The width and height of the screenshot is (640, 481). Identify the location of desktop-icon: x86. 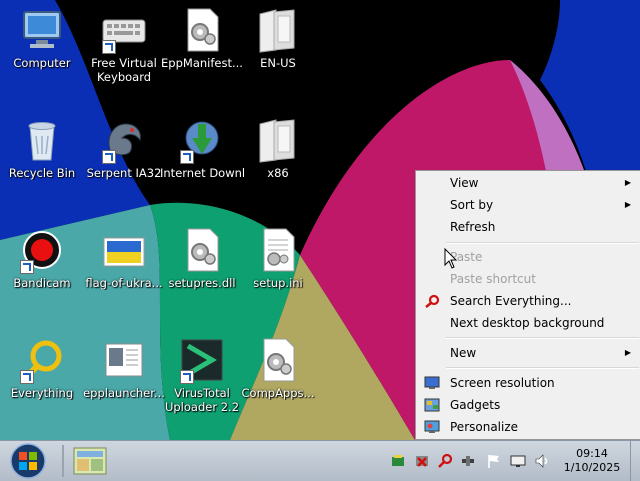
(278, 148).